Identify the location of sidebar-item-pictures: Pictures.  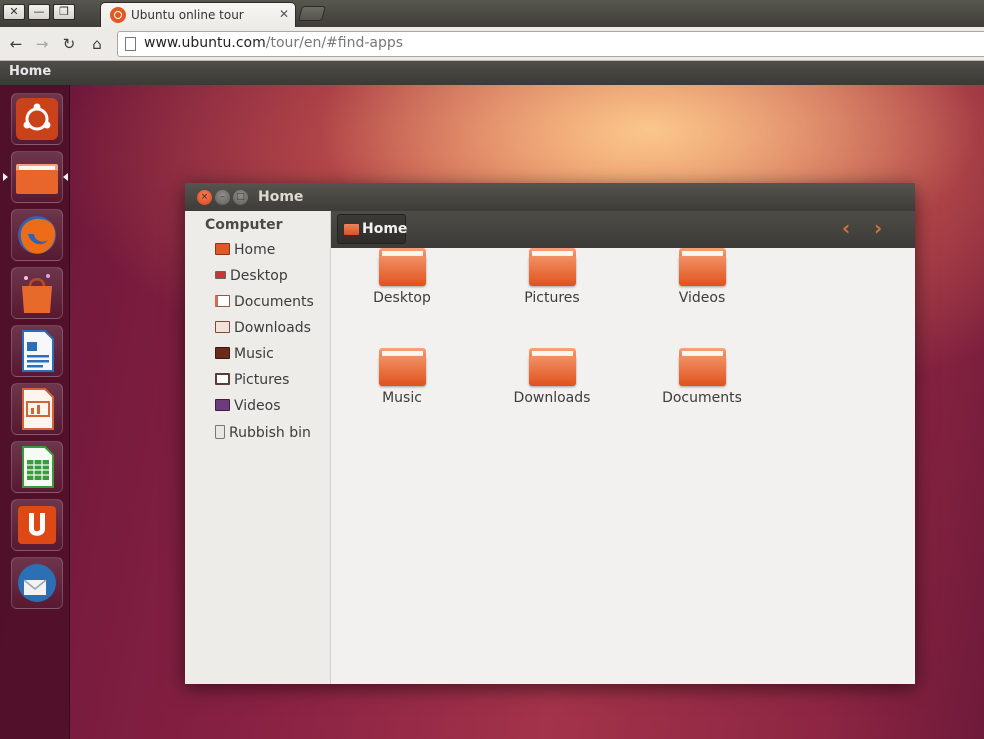
(252, 383).